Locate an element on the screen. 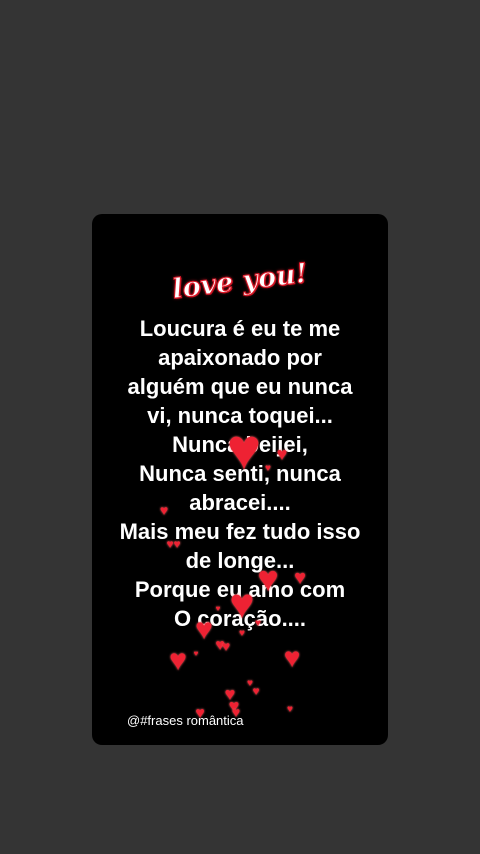 The width and height of the screenshot is (480, 854). quote-line: alguém que eu nunca is located at coordinates (240, 386).